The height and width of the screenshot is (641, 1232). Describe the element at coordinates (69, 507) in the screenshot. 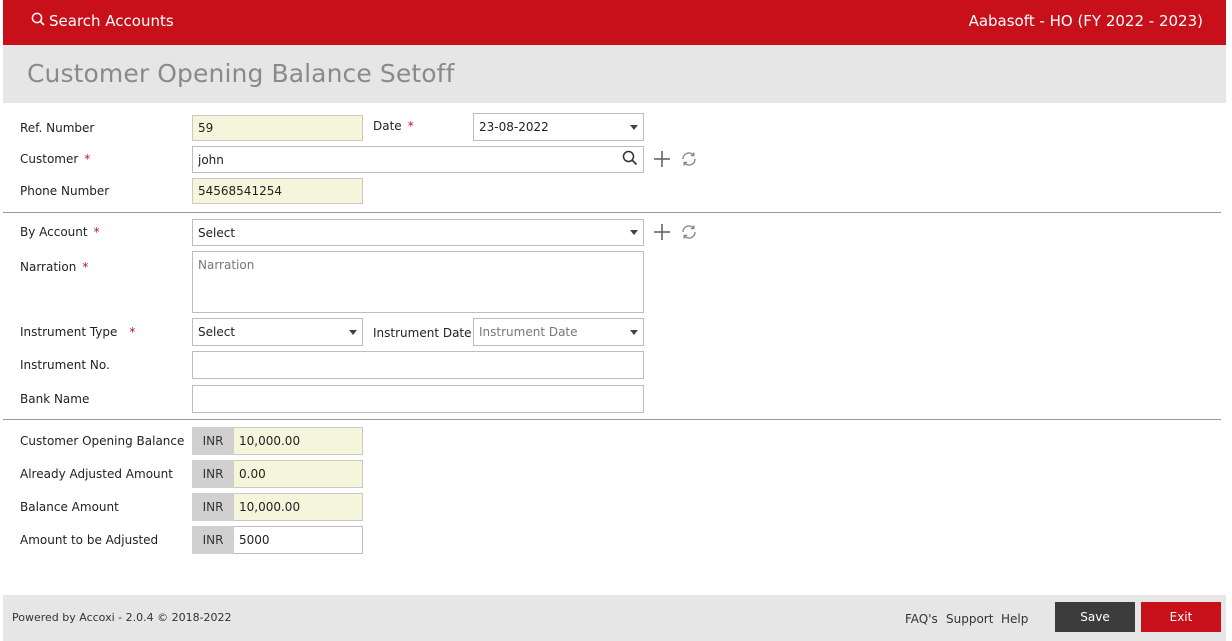

I see `balance-amount-label: Balance Amount` at that location.